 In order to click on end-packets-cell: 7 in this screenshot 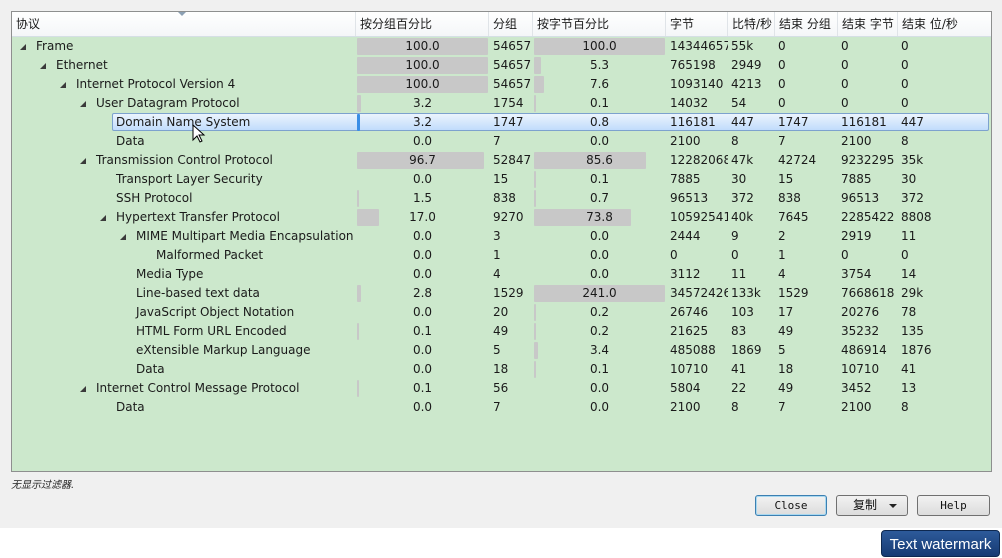, I will do `click(782, 407)`.